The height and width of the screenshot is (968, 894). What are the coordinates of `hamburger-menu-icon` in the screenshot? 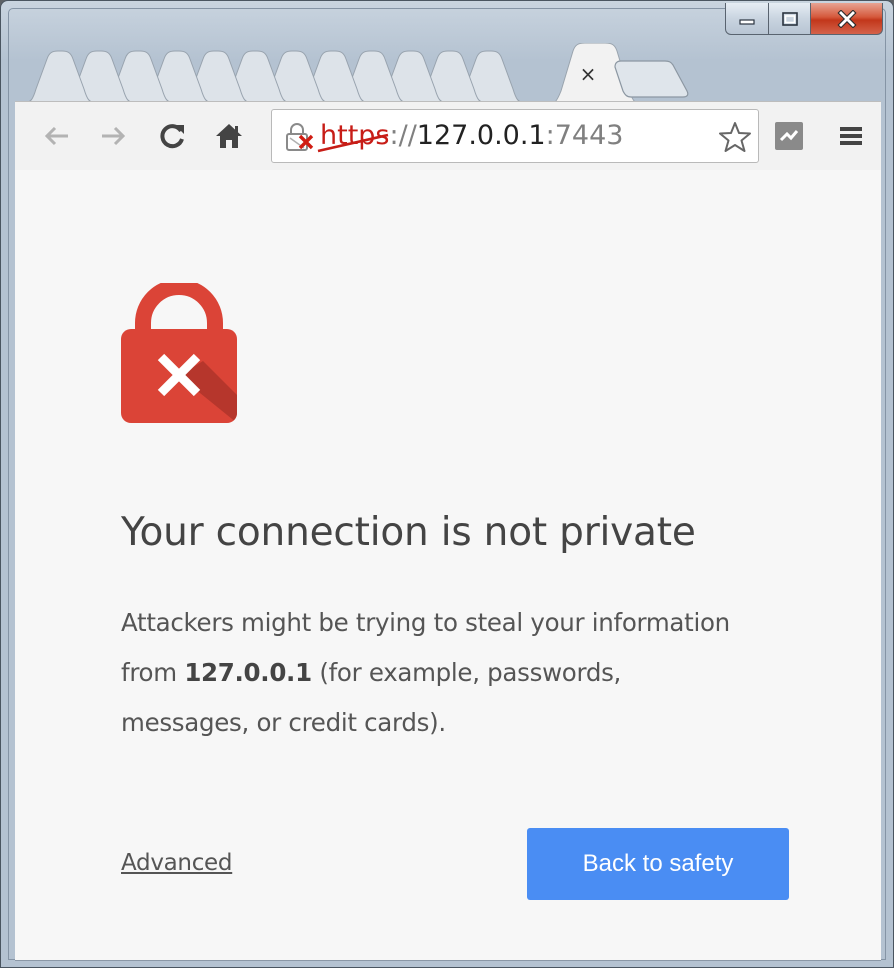 It's located at (851, 136).